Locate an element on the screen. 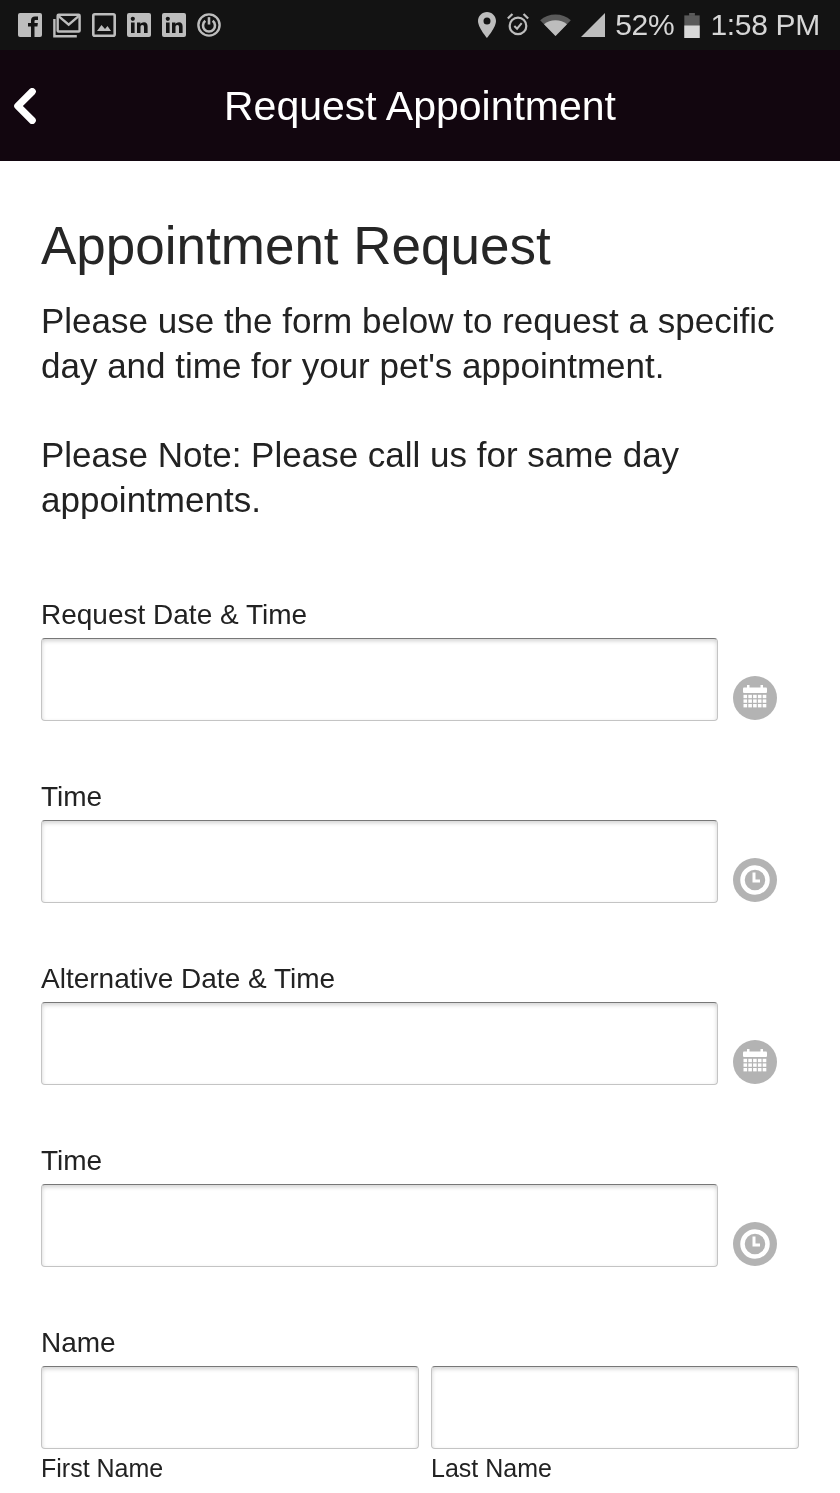 This screenshot has height=1493, width=840. f-square-icon is located at coordinates (30, 25).